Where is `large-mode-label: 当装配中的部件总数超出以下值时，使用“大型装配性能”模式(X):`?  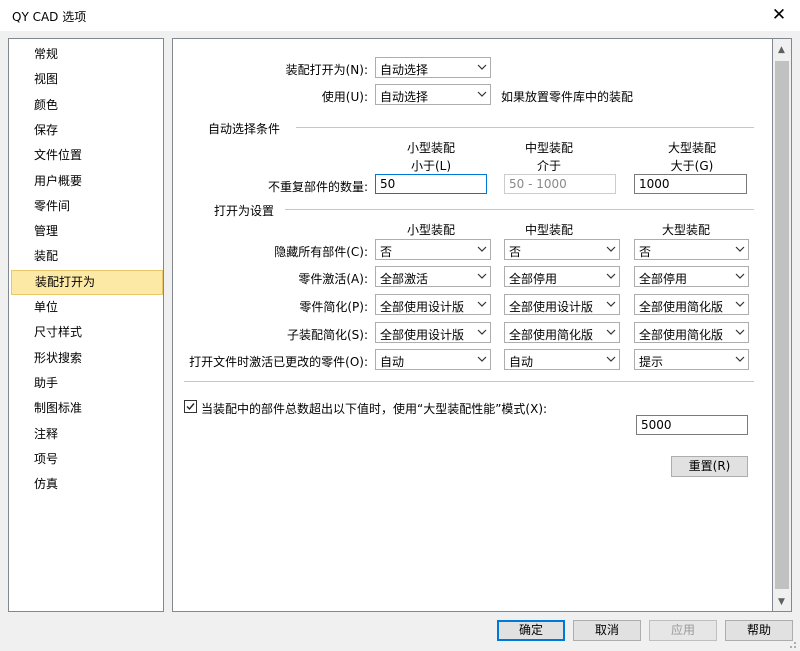
large-mode-label: 当装配中的部件总数超出以下值时，使用“大型装配性能”模式(X): is located at coordinates (374, 409).